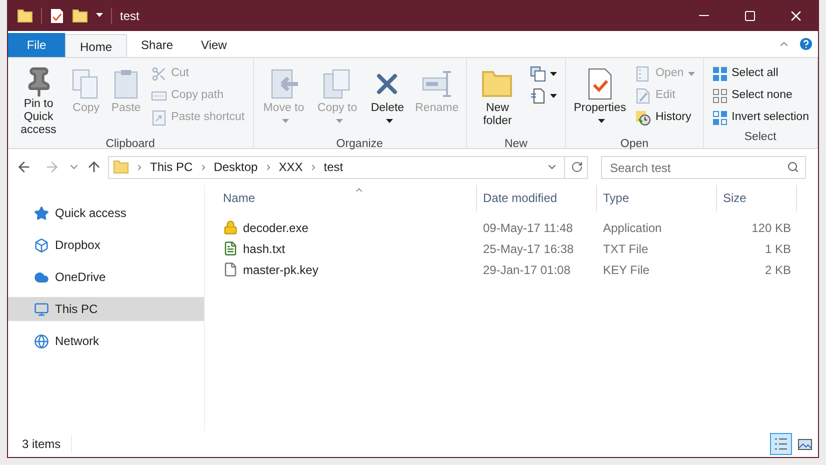 The image size is (826, 465). What do you see at coordinates (130, 144) in the screenshot?
I see `group-label: Clipboard` at bounding box center [130, 144].